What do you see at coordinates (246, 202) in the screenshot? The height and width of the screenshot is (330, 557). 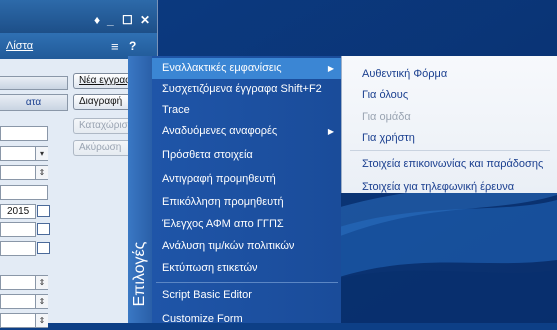 I see `menu-item-paste-supplier: Επικόλληση προμηθευτή` at bounding box center [246, 202].